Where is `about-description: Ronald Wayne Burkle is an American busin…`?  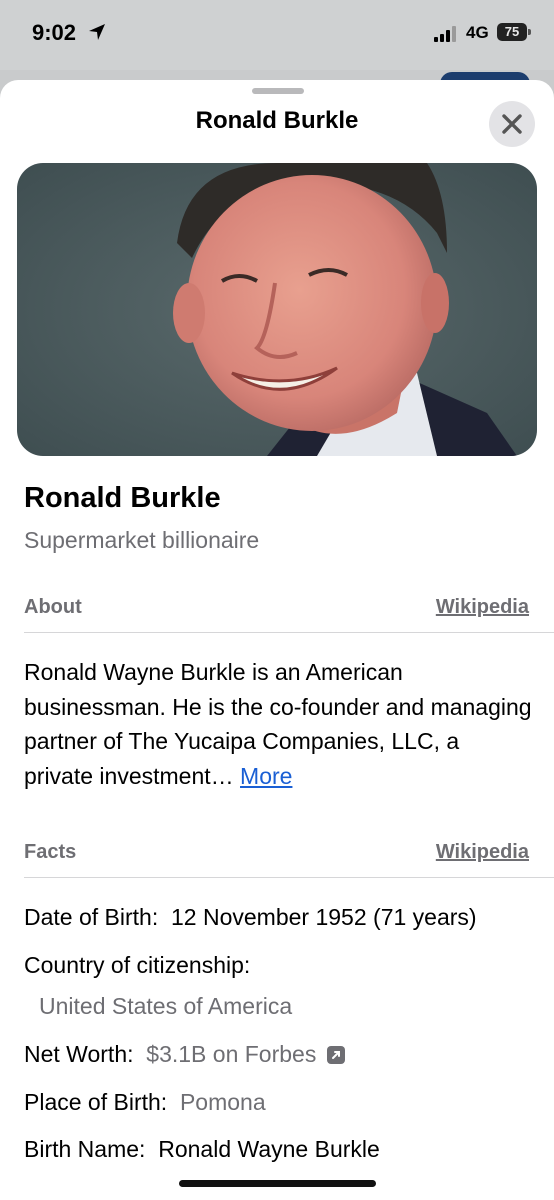
about-description: Ronald Wayne Burkle is an American busin… is located at coordinates (279, 724).